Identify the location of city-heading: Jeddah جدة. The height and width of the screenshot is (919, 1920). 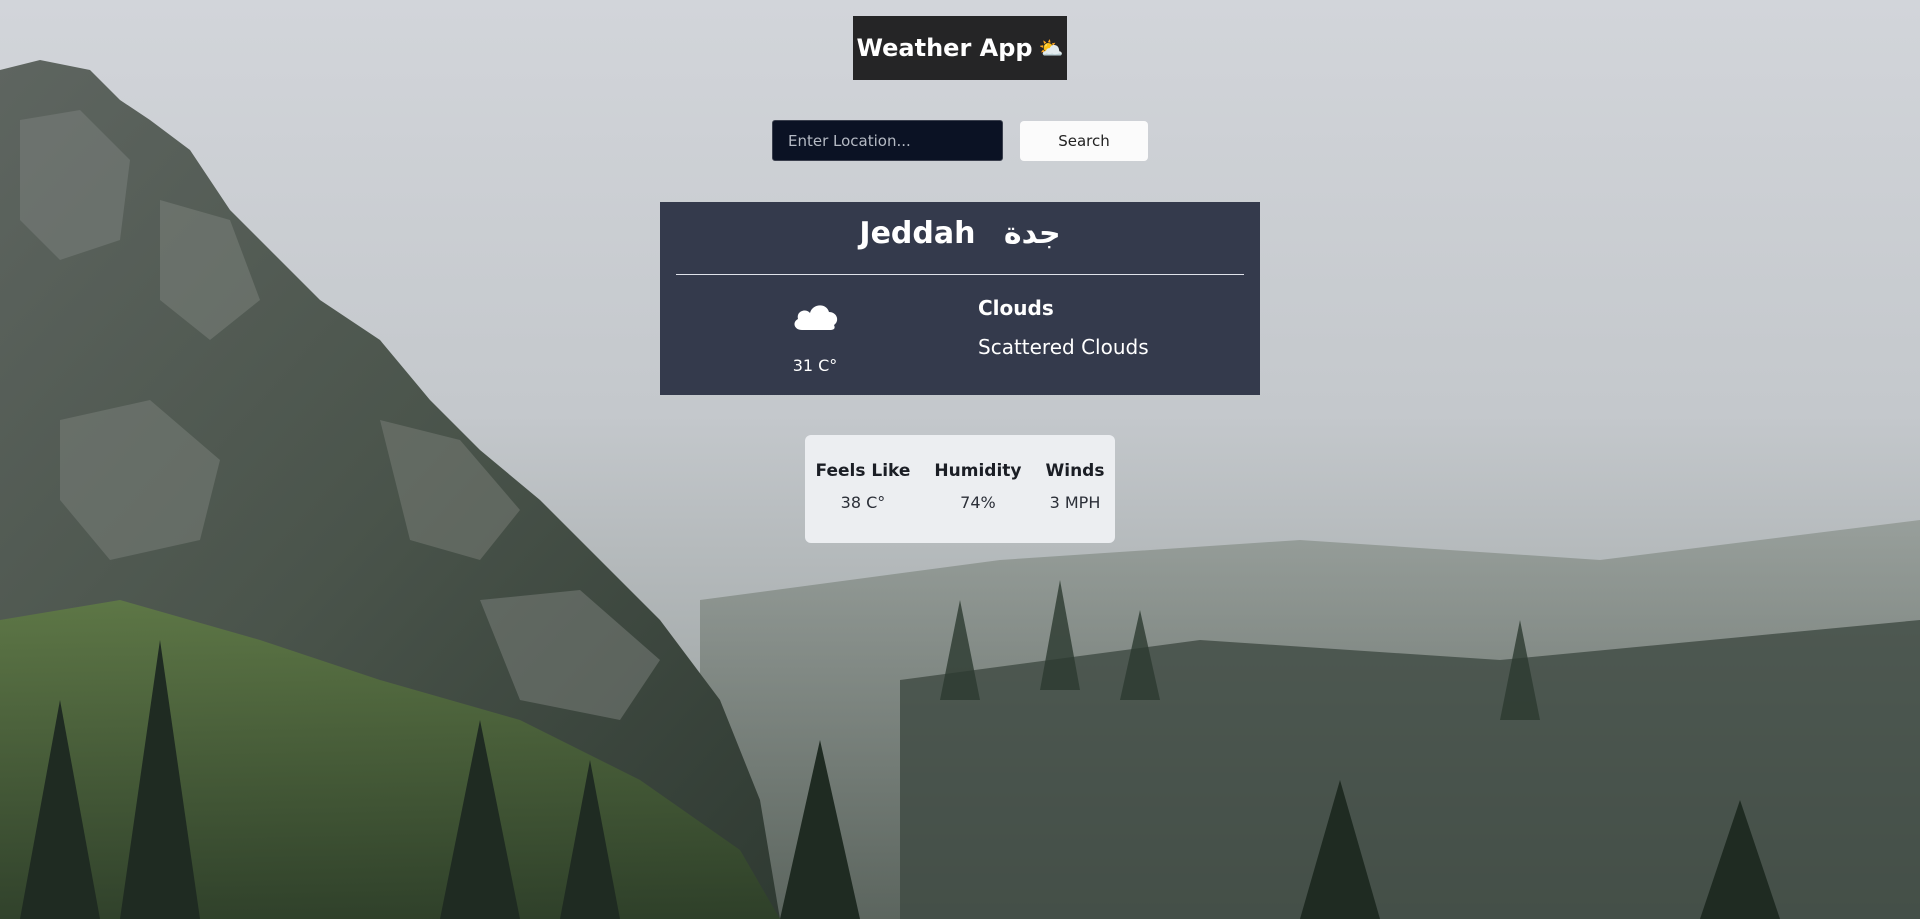
(960, 233).